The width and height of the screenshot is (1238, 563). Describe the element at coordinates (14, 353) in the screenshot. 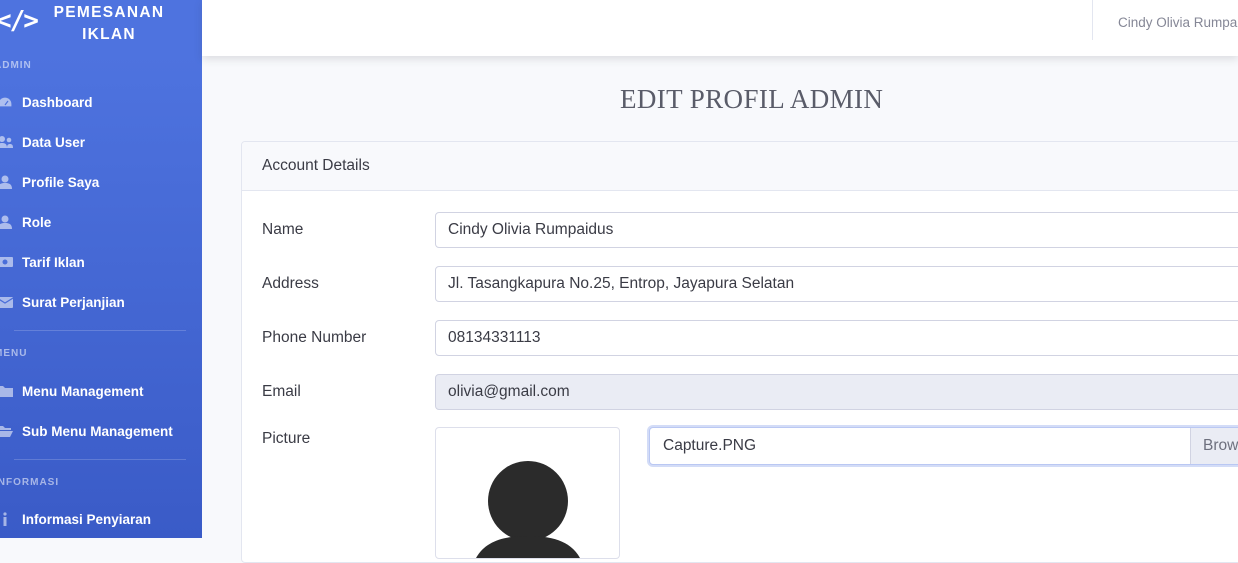

I see `sidebar-heading-menu: MENU` at that location.